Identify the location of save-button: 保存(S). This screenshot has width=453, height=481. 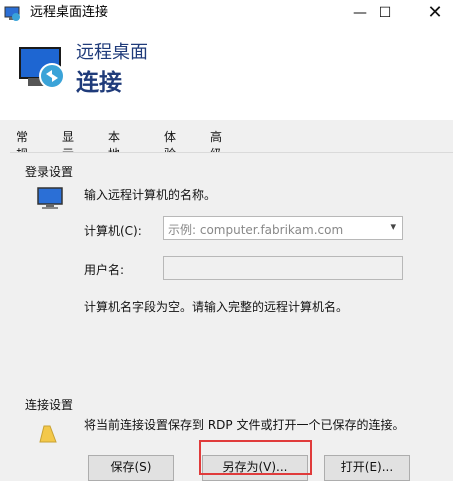
(131, 468).